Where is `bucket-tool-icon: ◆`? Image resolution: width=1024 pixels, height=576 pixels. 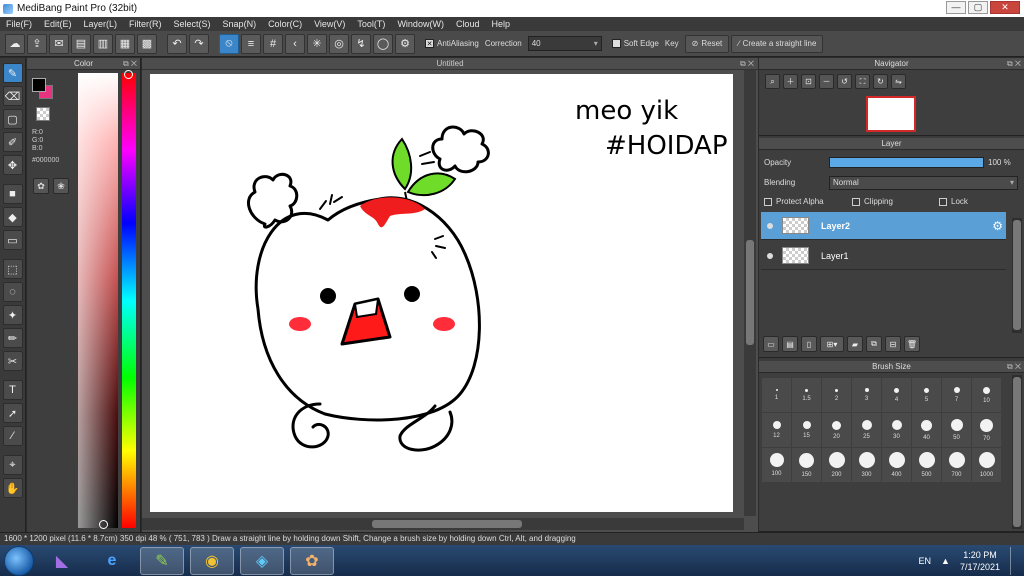 bucket-tool-icon: ◆ is located at coordinates (12, 217).